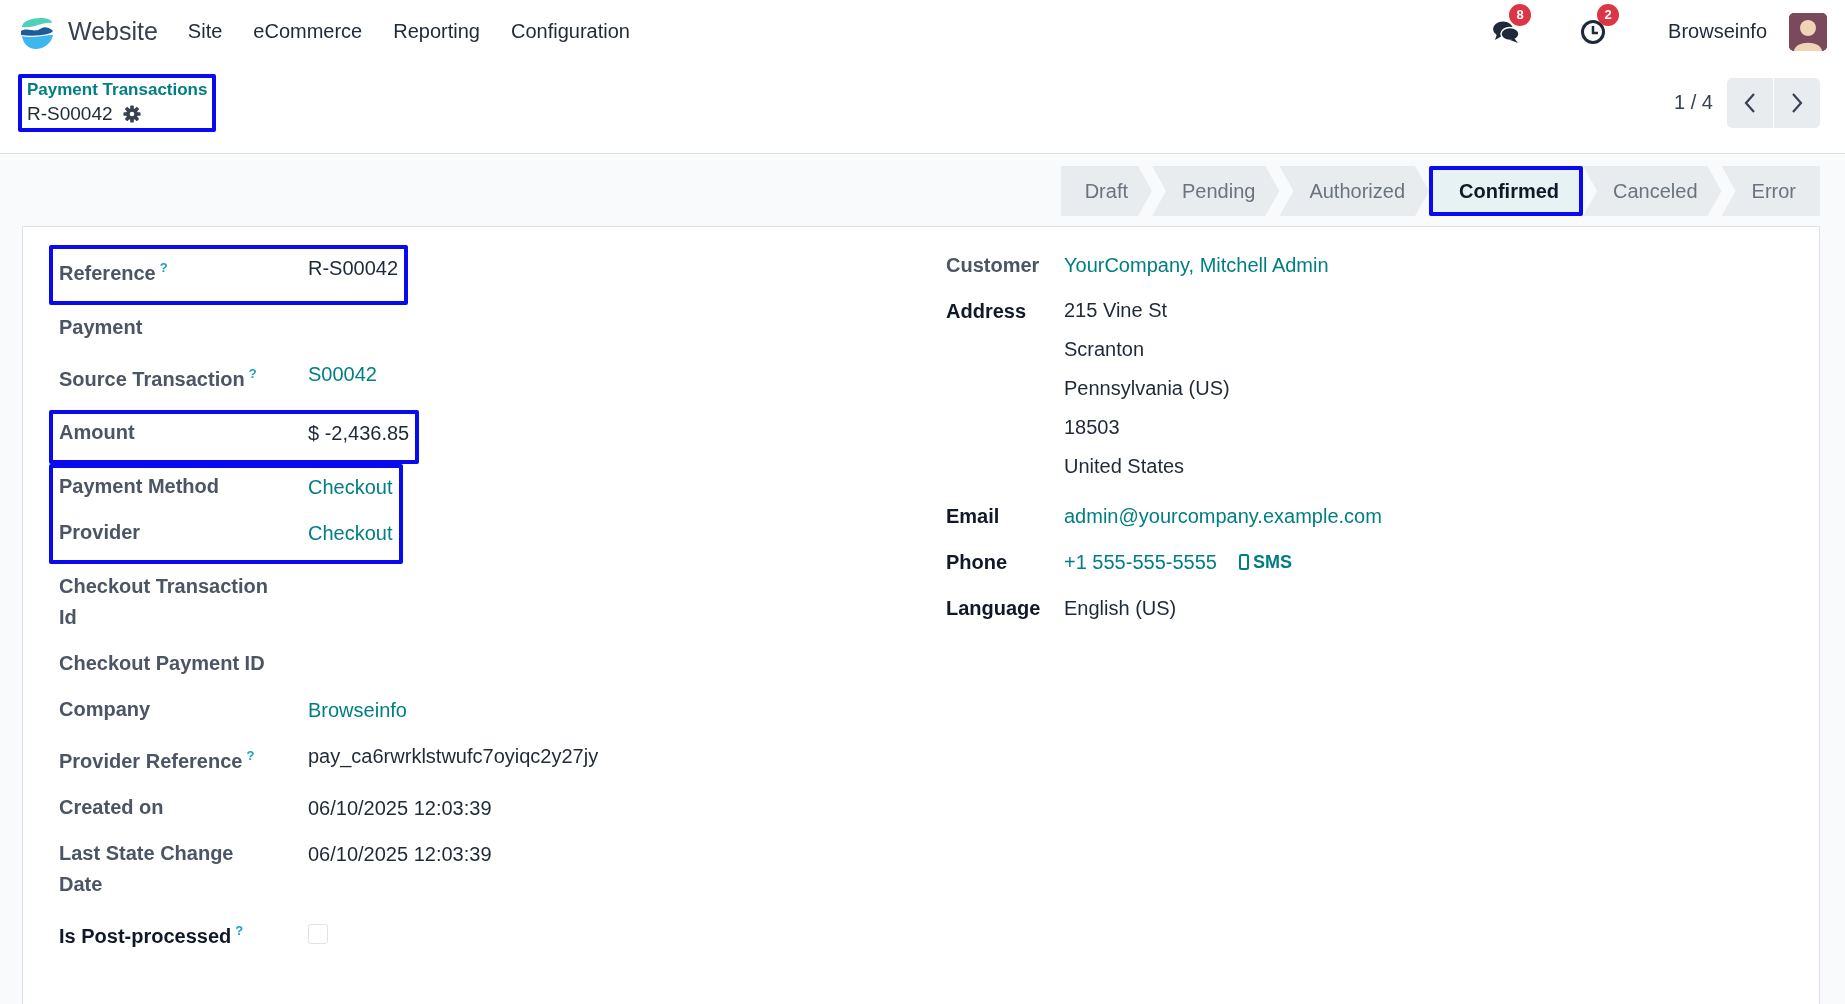  I want to click on field-label: Checkout Transaction Id, so click(164, 602).